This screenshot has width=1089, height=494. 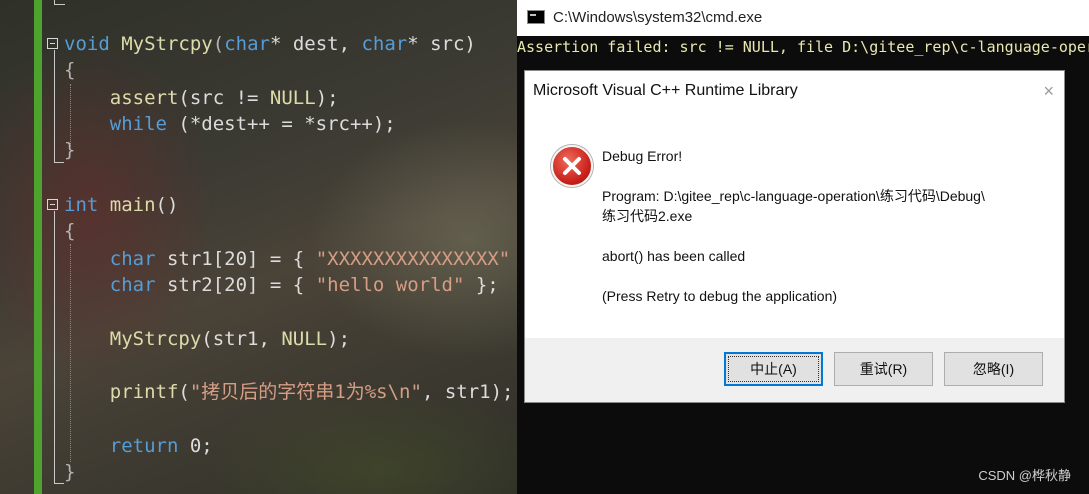 I want to click on code-line: char str2[20] = { "hello world" };, so click(x=281, y=285).